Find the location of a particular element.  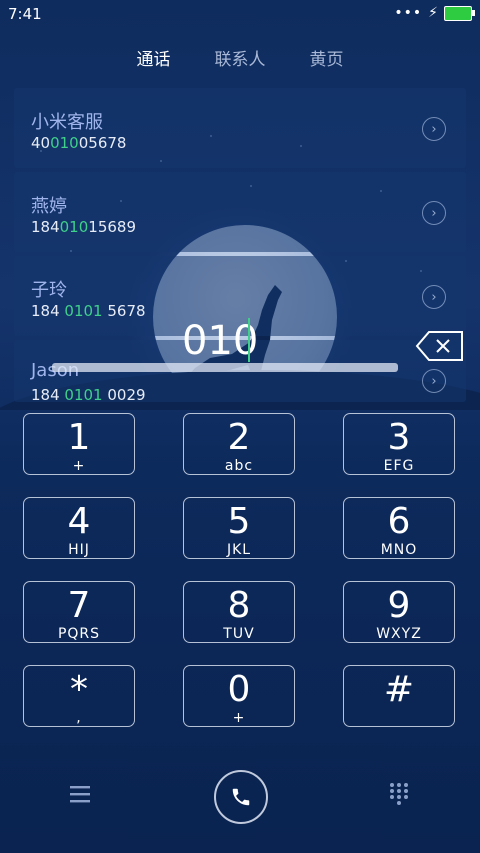

contact-number: 184 0101 0029 is located at coordinates (88, 395).